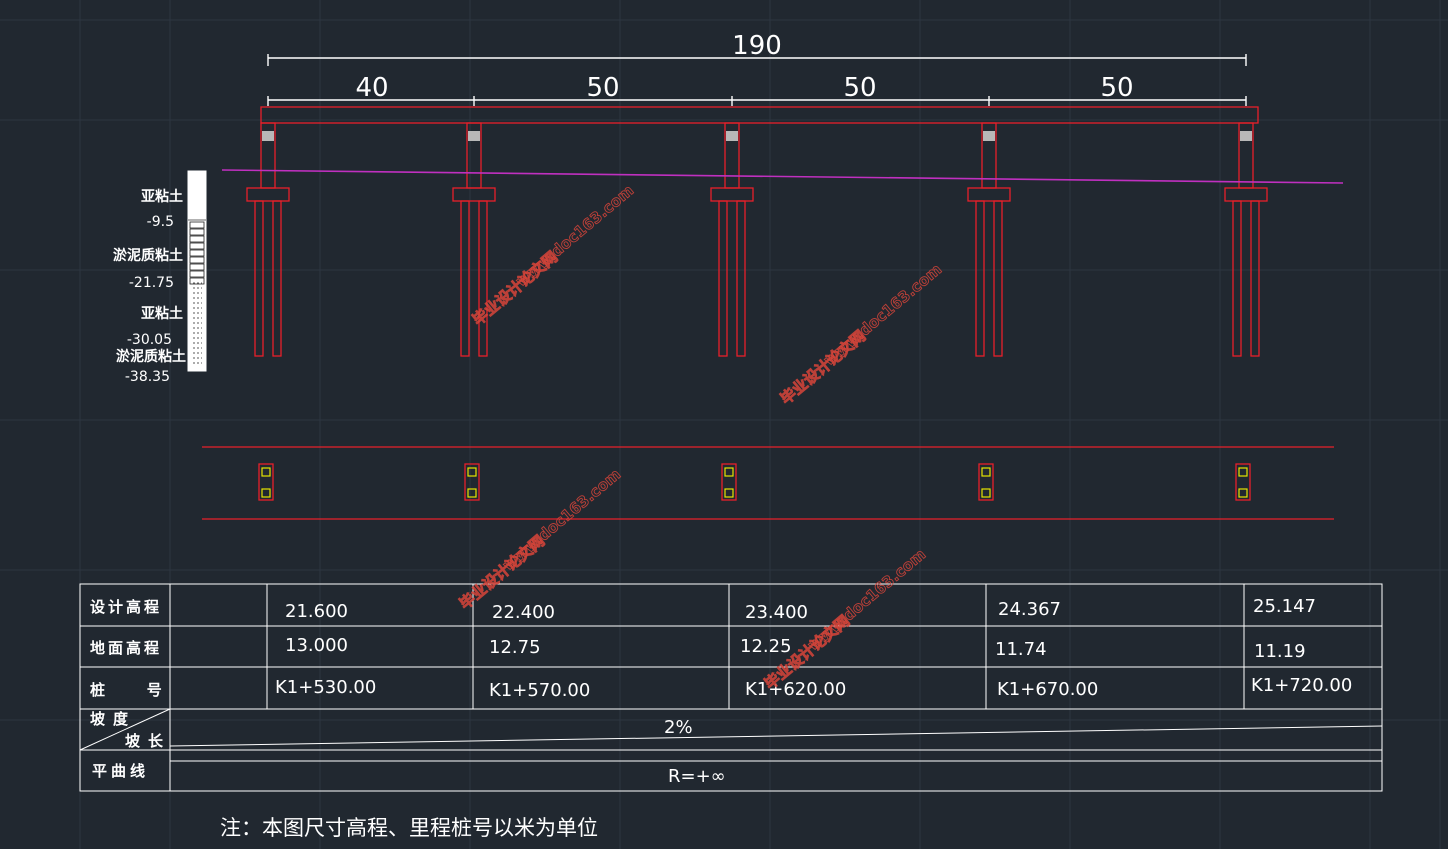 The width and height of the screenshot is (1448, 849). Describe the element at coordinates (126, 648) in the screenshot. I see `table-row-label: 地面高程` at that location.